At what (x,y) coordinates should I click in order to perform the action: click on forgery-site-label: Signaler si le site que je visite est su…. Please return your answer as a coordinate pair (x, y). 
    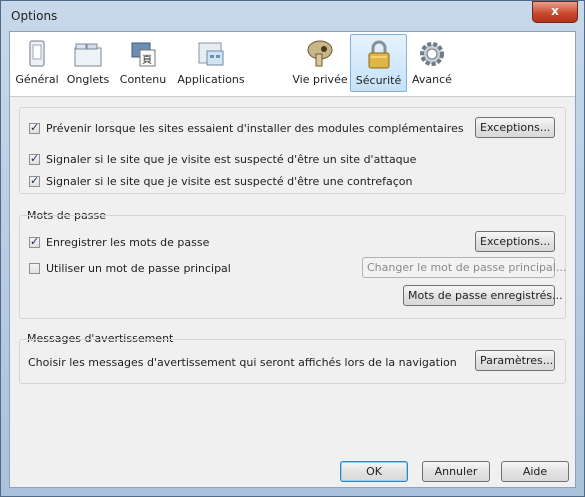
    Looking at the image, I should click on (229, 181).